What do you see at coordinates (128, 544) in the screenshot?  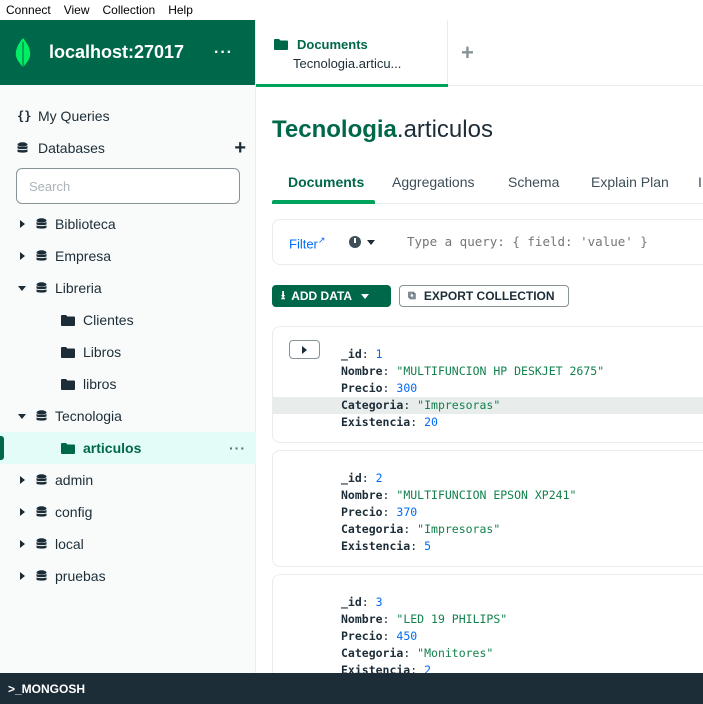 I see `sidebar-item-local: local` at bounding box center [128, 544].